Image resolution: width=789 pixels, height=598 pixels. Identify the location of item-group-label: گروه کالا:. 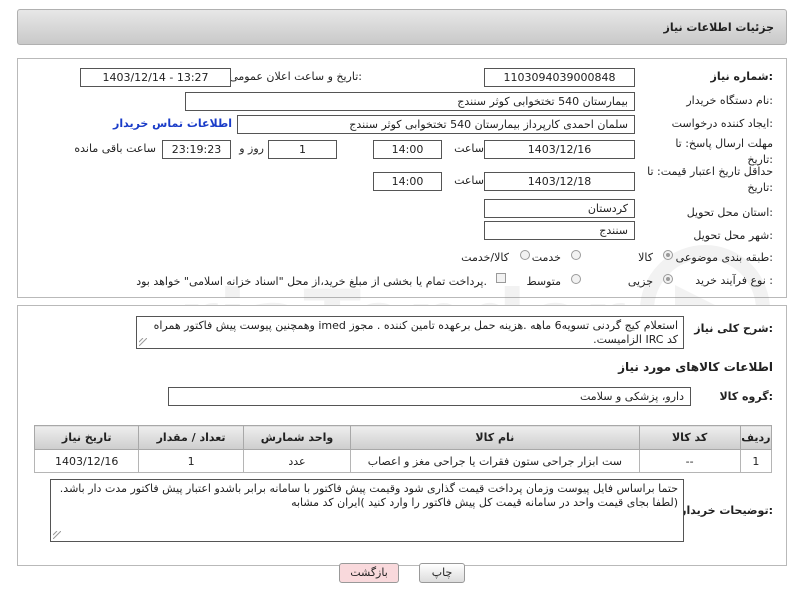
(746, 396).